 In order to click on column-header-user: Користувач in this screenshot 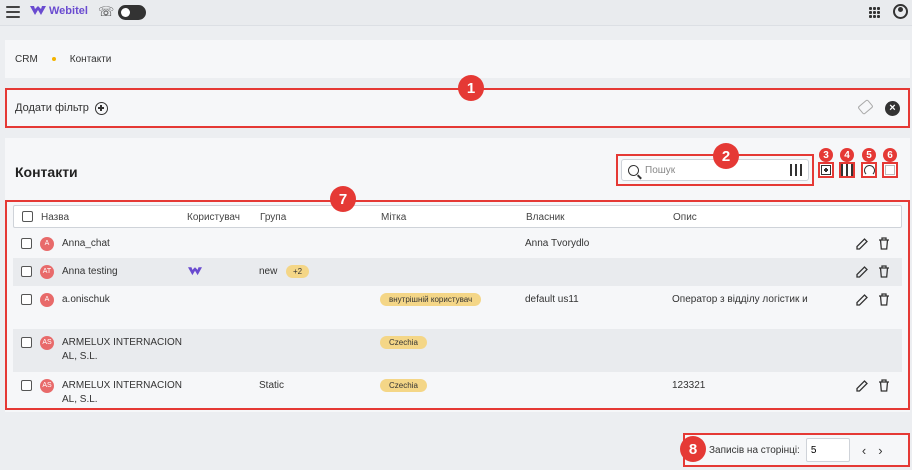, I will do `click(213, 217)`.